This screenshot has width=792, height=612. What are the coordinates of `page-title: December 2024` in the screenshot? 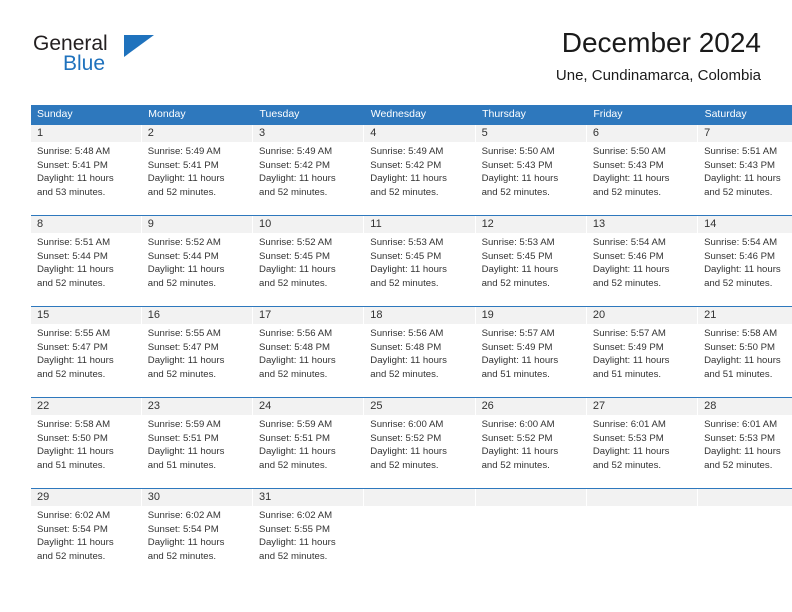 It's located at (661, 42).